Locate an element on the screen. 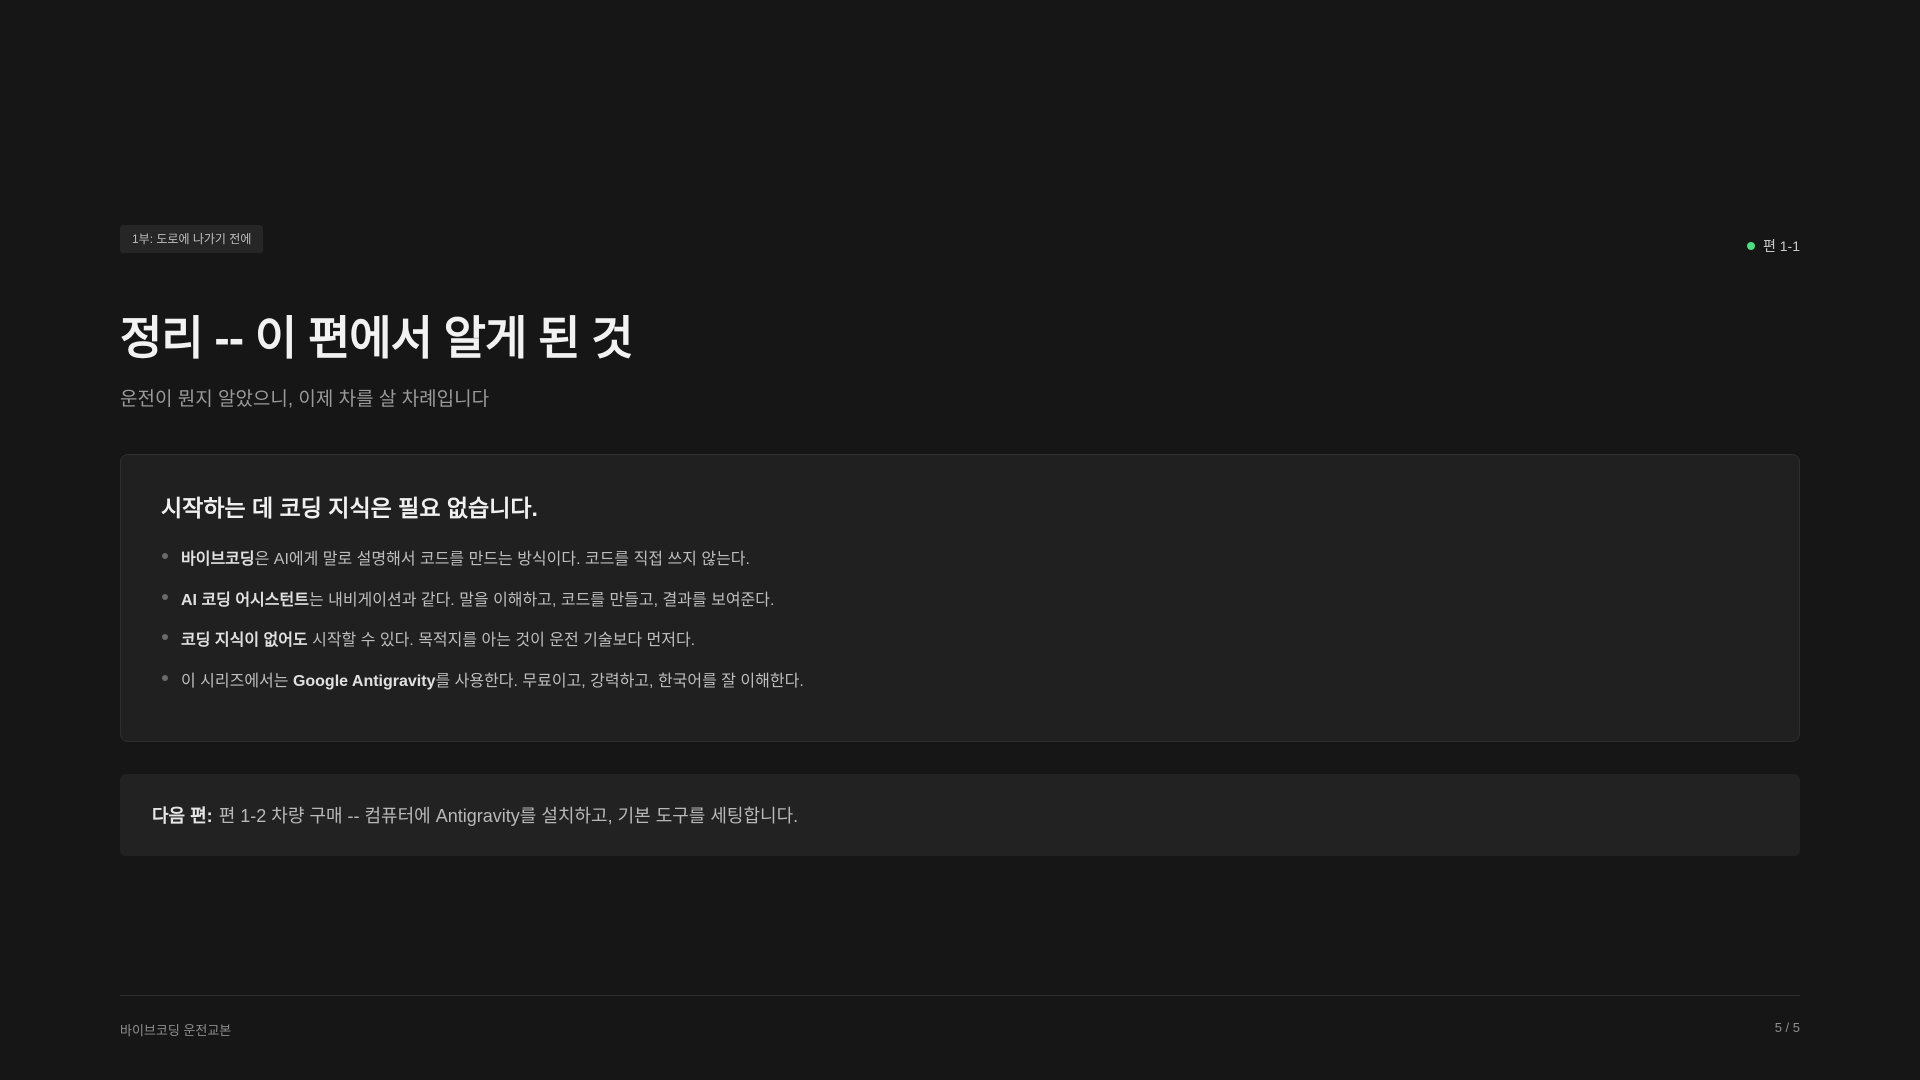 The image size is (1920, 1080). item-bold: Google Antigravity is located at coordinates (364, 681).